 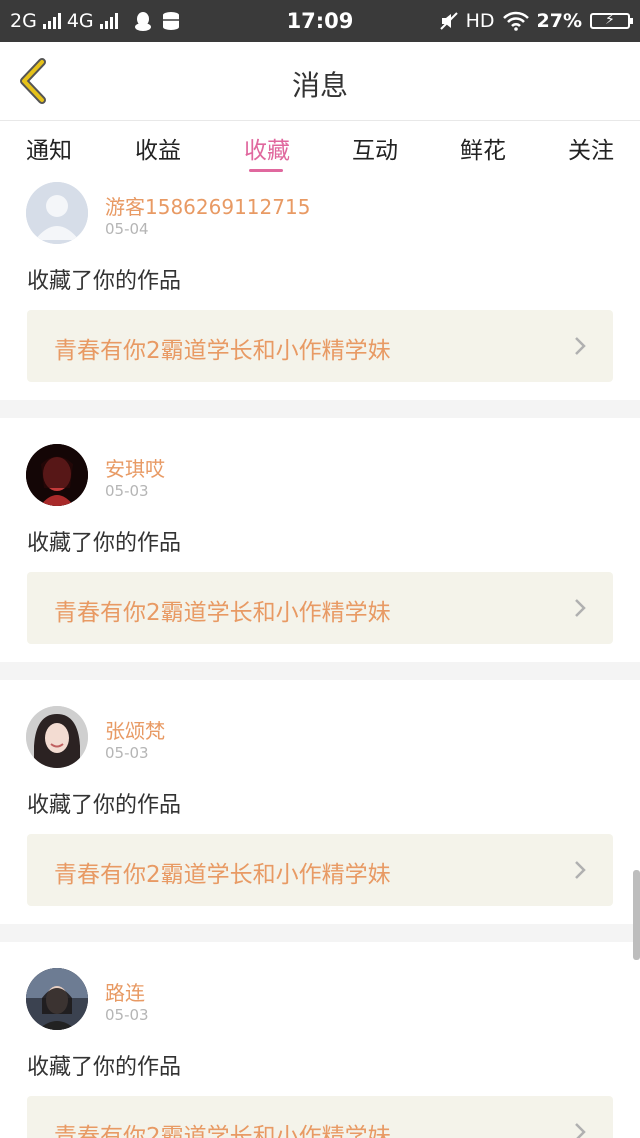 What do you see at coordinates (611, 20) in the screenshot?
I see `battery-icon: ⚡` at bounding box center [611, 20].